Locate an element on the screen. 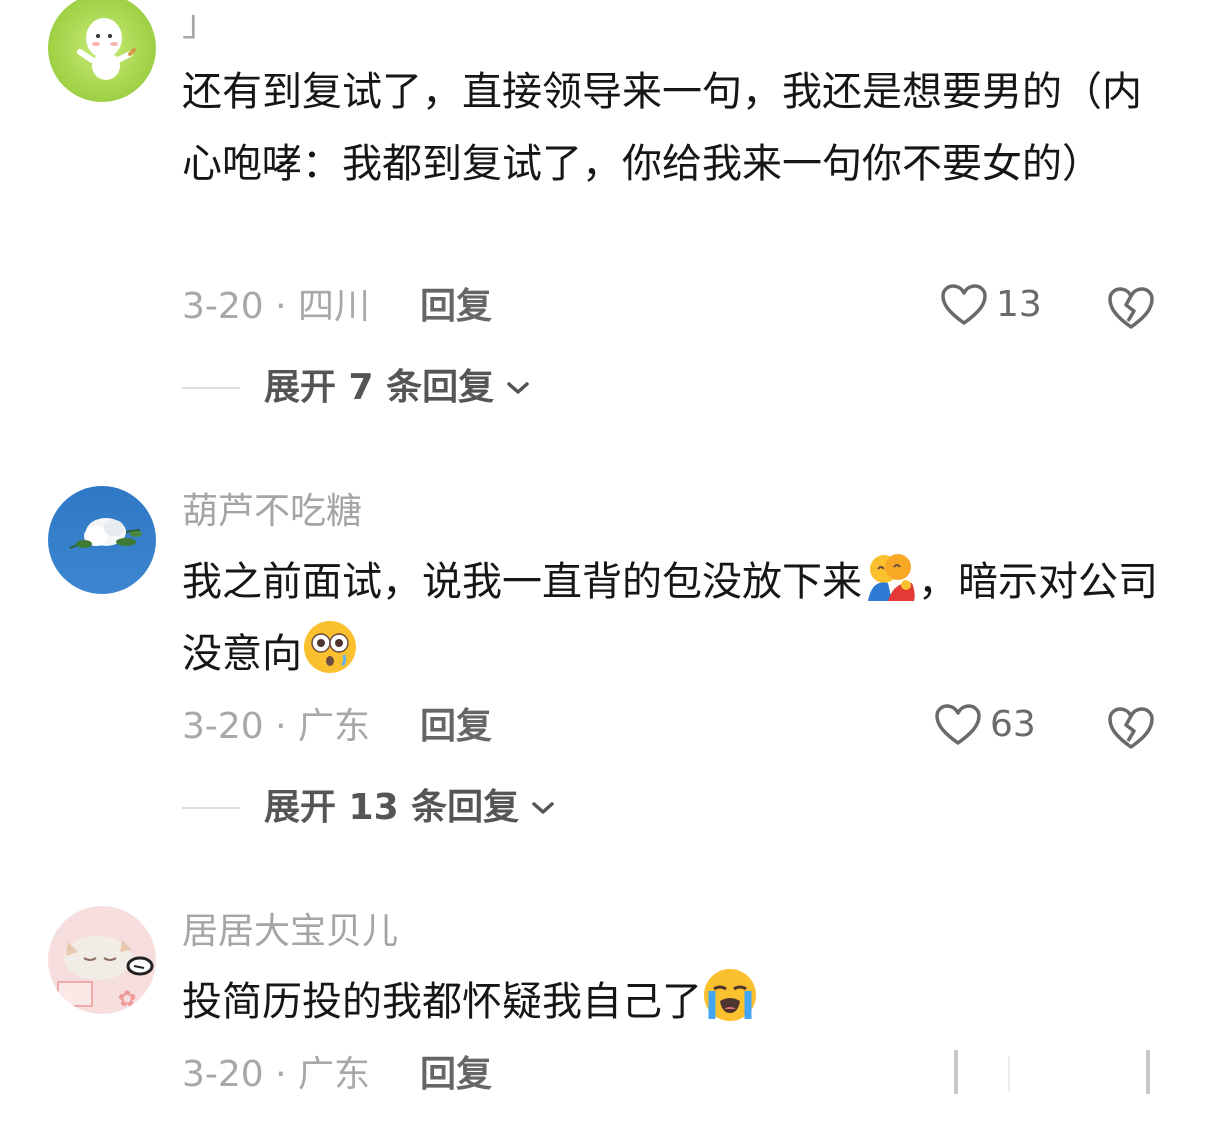  expand-replies-button: 展开 7 条回复 is located at coordinates (357, 388).